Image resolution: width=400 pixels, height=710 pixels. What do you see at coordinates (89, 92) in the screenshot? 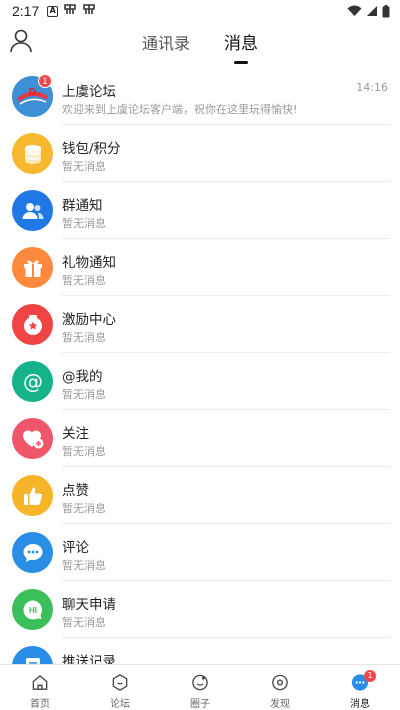
I see `item-title: 上虞论坛` at bounding box center [89, 92].